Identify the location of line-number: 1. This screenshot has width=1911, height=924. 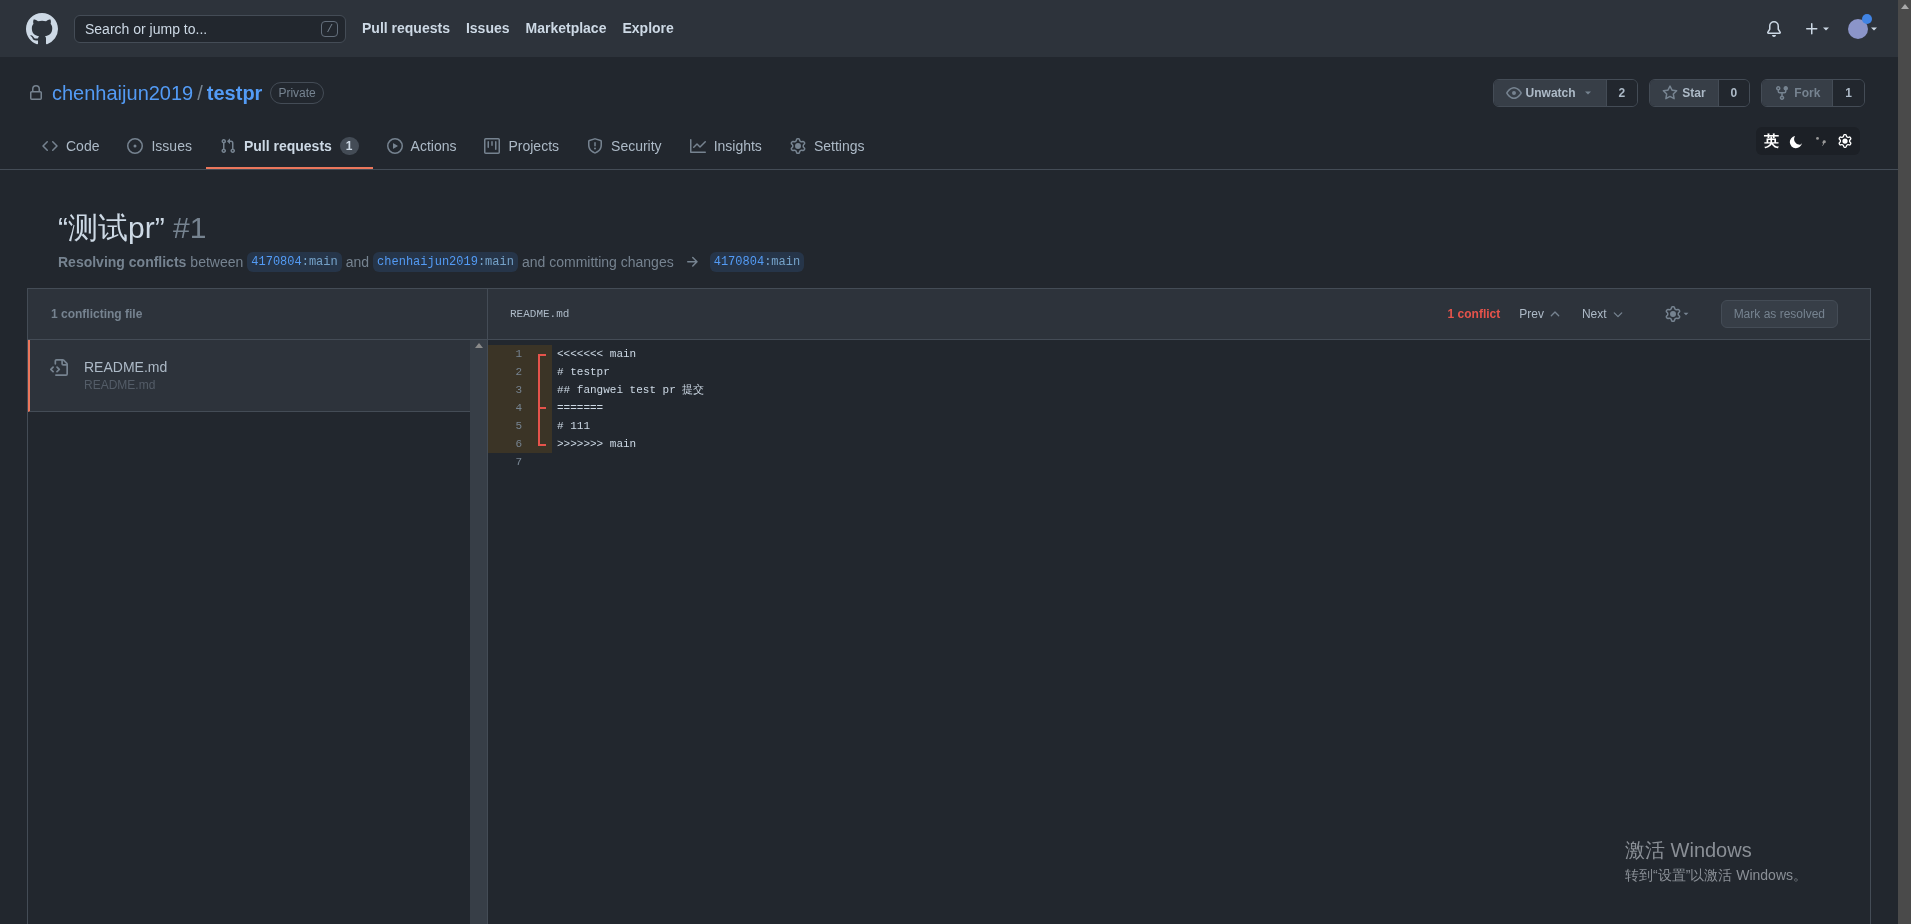
(518, 354).